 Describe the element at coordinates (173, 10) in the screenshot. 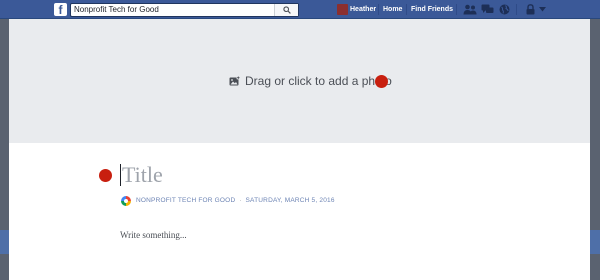

I see `search-input` at that location.